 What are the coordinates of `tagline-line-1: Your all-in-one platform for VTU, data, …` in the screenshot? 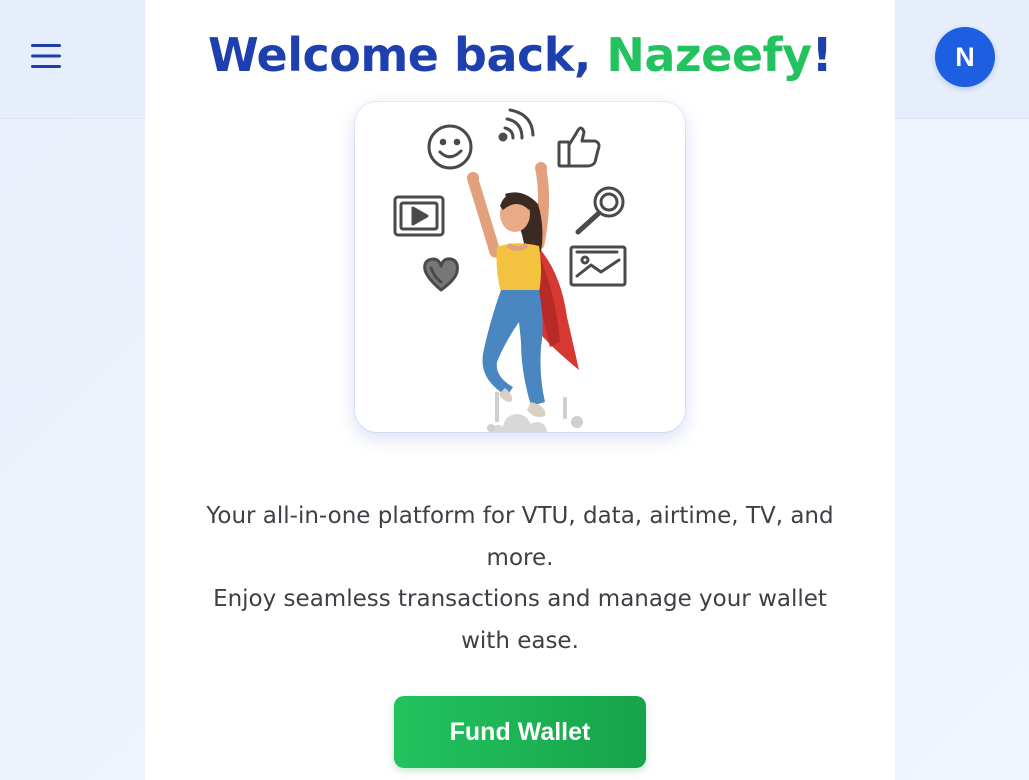 It's located at (520, 537).